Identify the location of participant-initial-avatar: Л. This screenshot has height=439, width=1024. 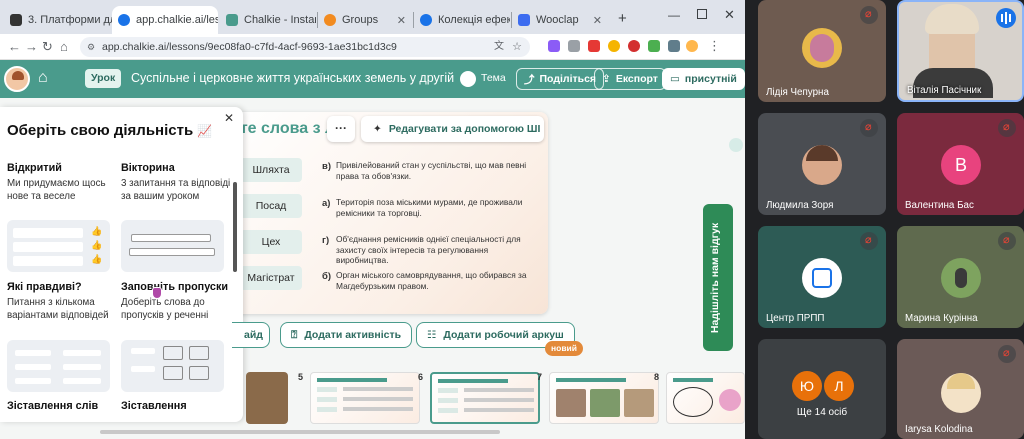
(839, 386).